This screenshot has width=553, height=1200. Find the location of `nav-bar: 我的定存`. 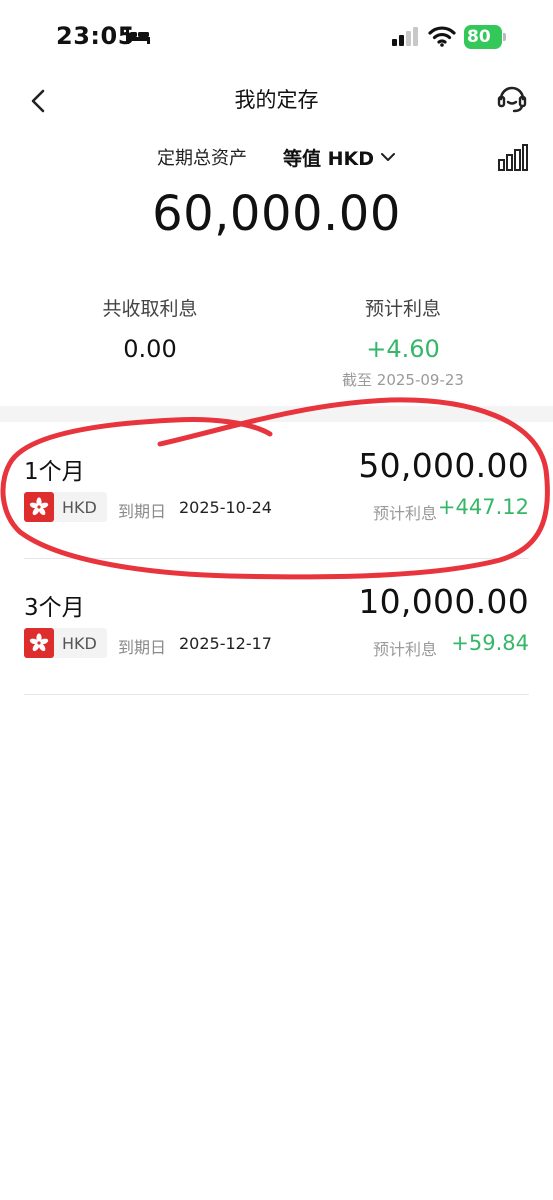

nav-bar: 我的定存 is located at coordinates (276, 100).